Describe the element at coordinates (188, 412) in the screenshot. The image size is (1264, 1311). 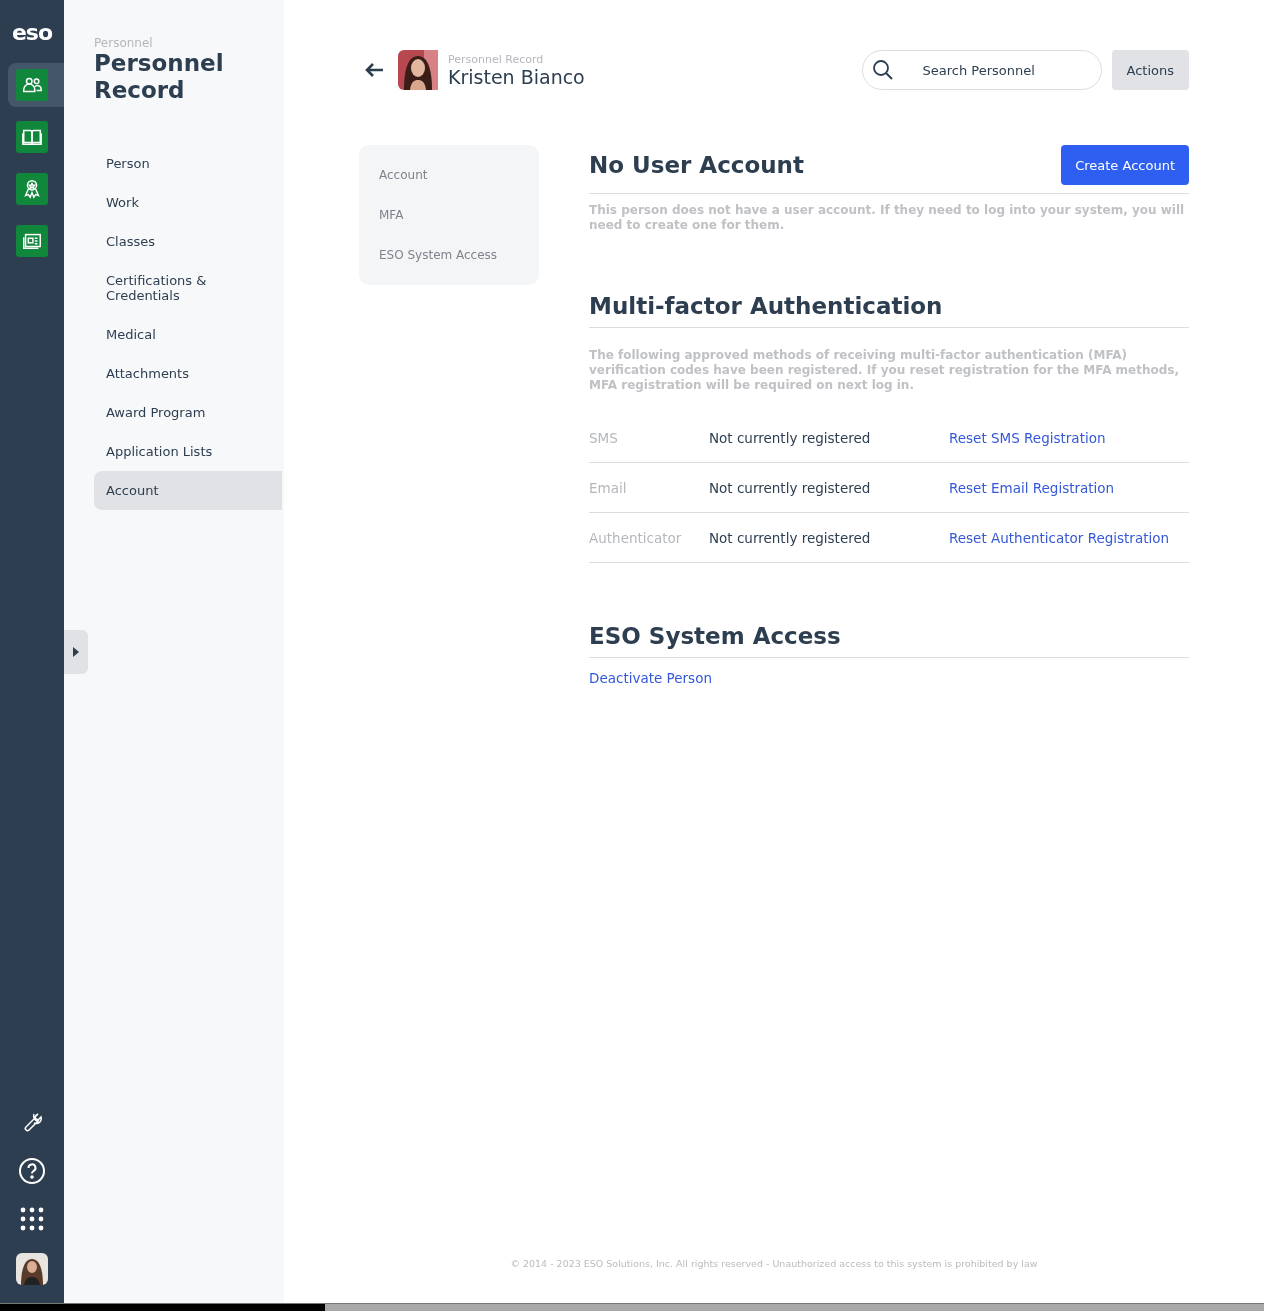
I see `nav-item: Award Program` at that location.